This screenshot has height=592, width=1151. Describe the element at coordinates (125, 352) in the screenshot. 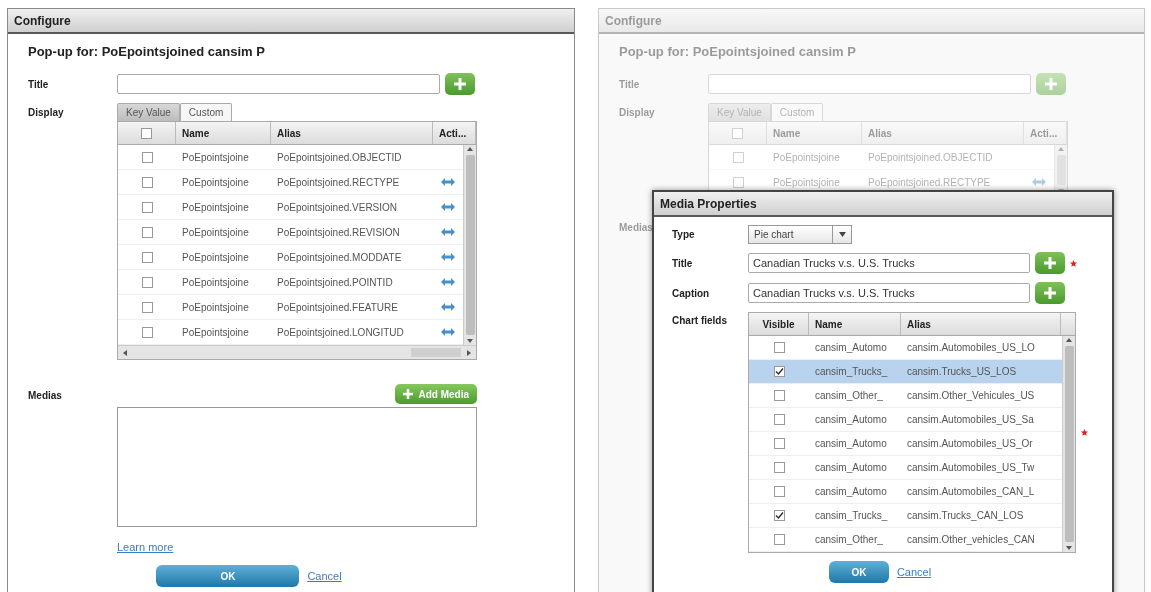

I see `scroll-left-arrow-icon` at that location.